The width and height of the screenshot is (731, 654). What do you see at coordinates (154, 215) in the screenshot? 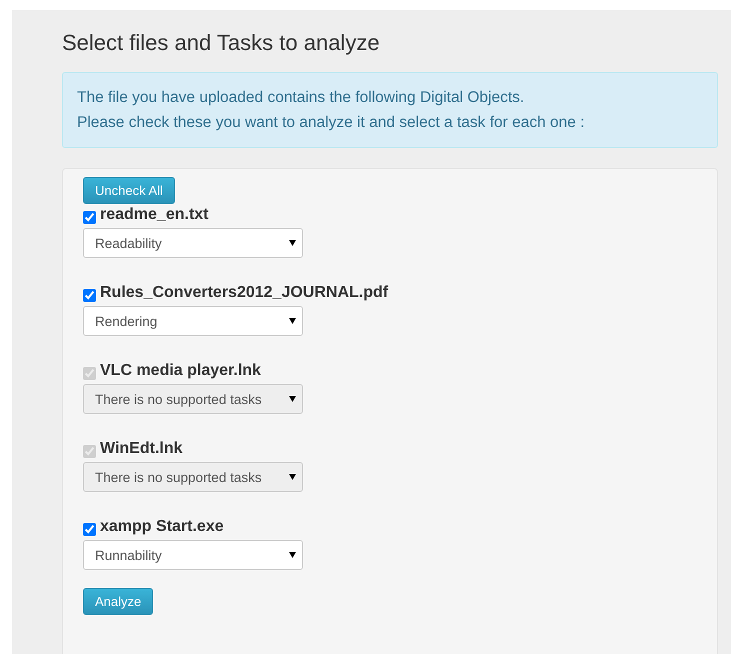
I see `file-name: readme_en.txt` at bounding box center [154, 215].